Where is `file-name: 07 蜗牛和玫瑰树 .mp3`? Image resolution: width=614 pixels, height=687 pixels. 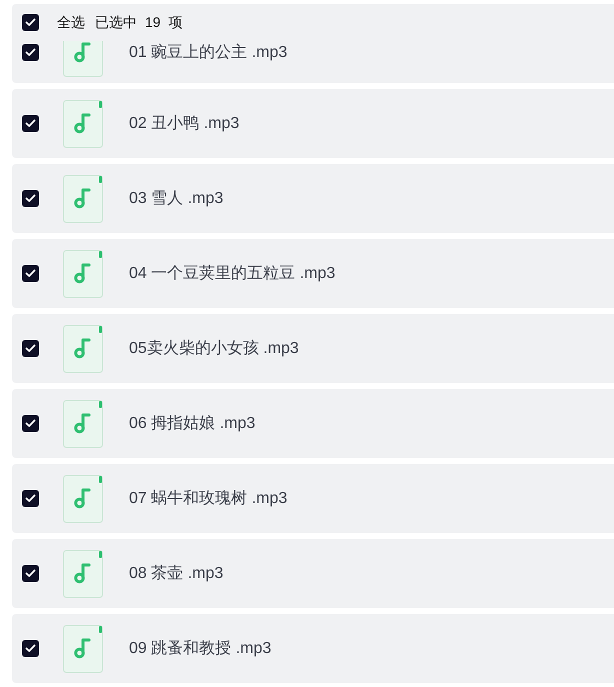
file-name: 07 蜗牛和玫瑰树 .mp3 is located at coordinates (208, 498).